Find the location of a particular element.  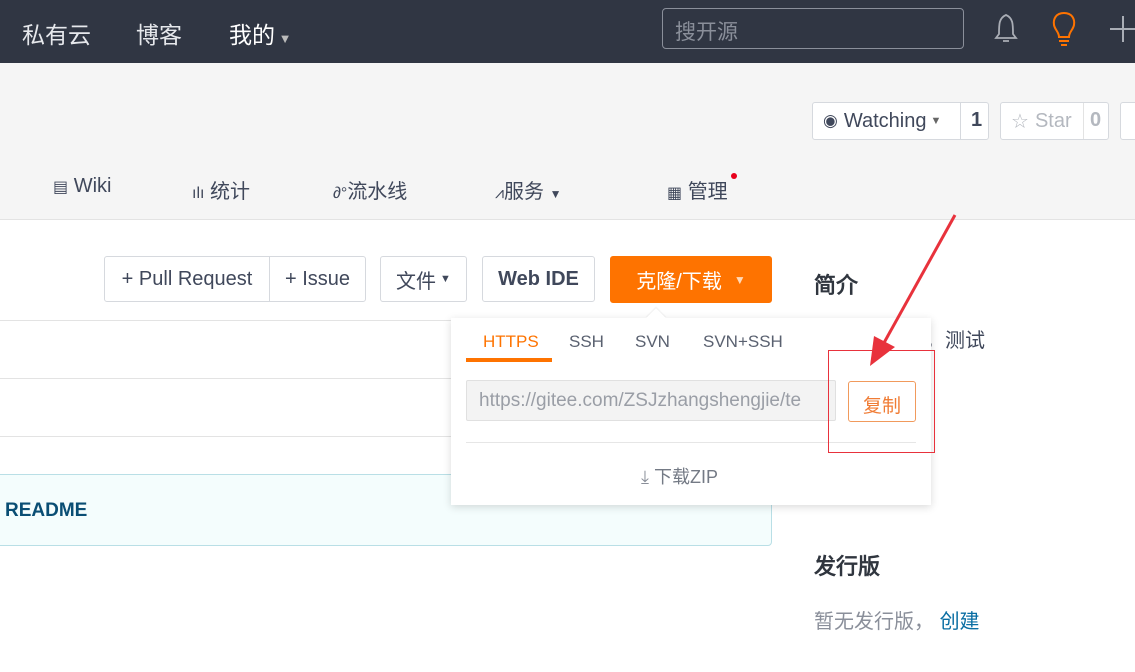

readme-title: README is located at coordinates (46, 511).